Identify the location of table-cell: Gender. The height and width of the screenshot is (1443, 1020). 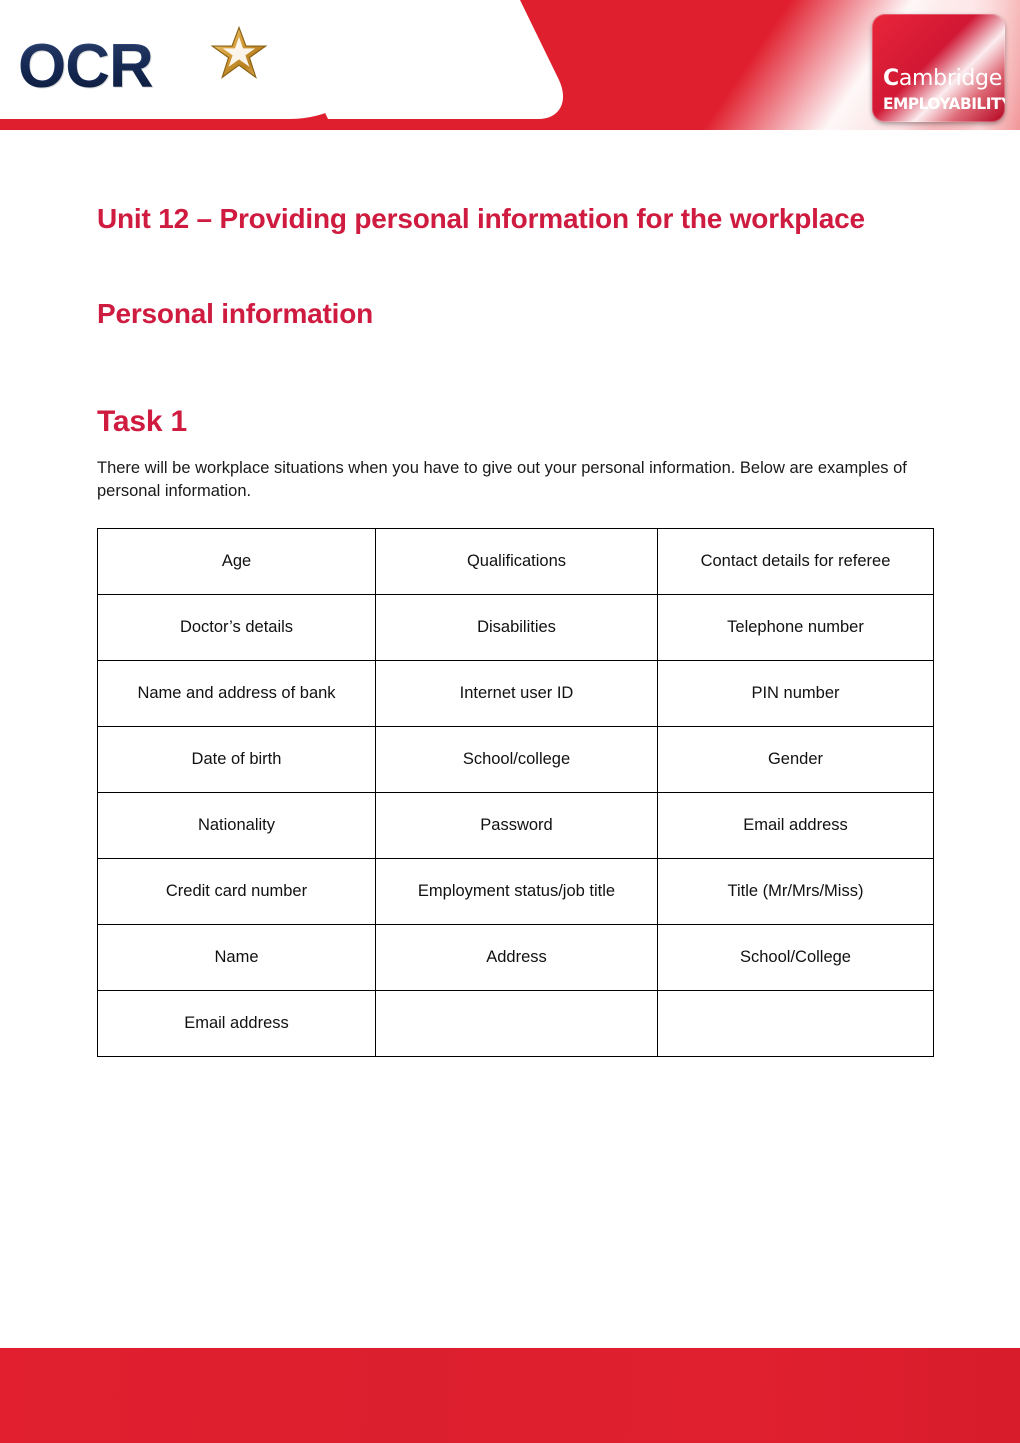
(795, 759).